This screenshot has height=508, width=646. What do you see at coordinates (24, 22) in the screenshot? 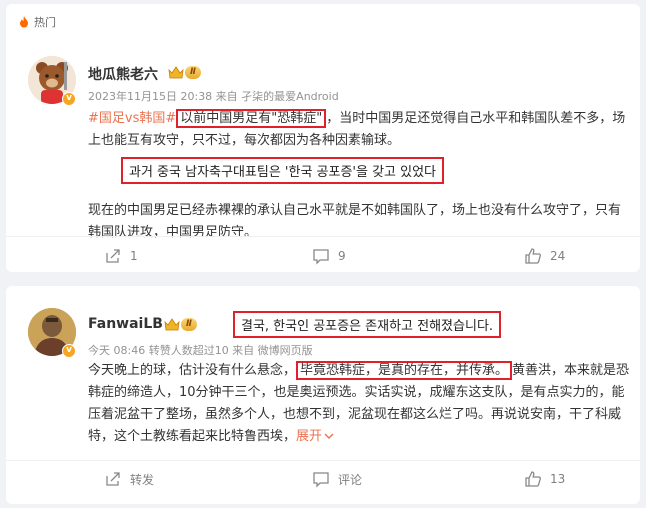
I see `fire-icon` at bounding box center [24, 22].